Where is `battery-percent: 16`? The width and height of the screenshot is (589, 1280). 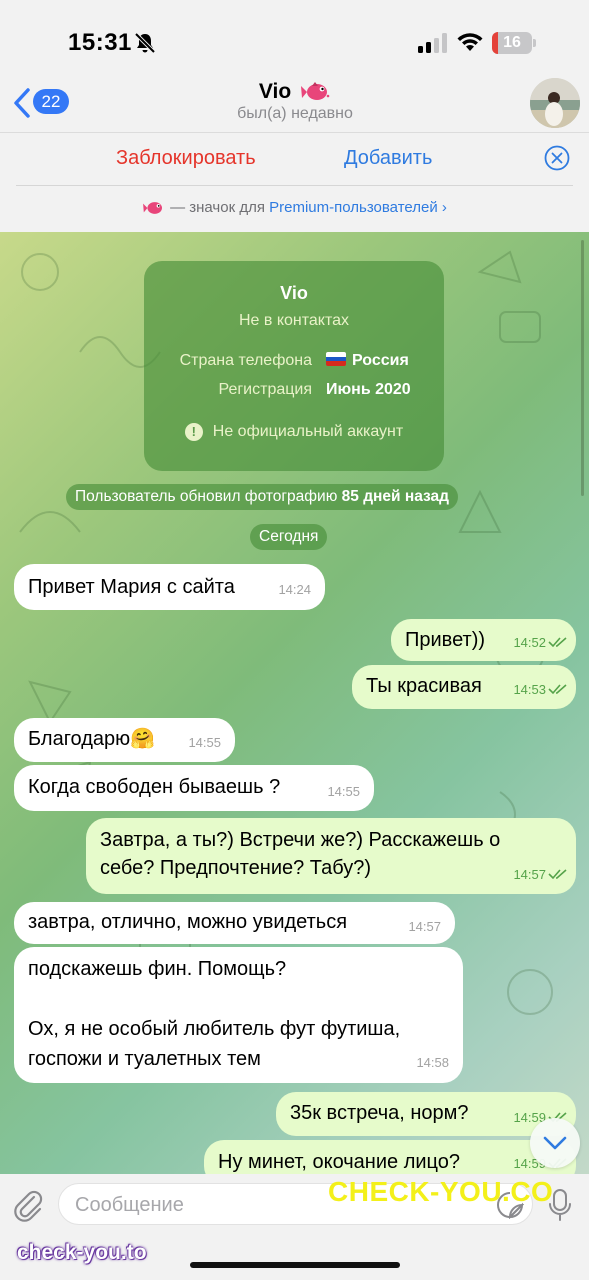 battery-percent: 16 is located at coordinates (512, 42).